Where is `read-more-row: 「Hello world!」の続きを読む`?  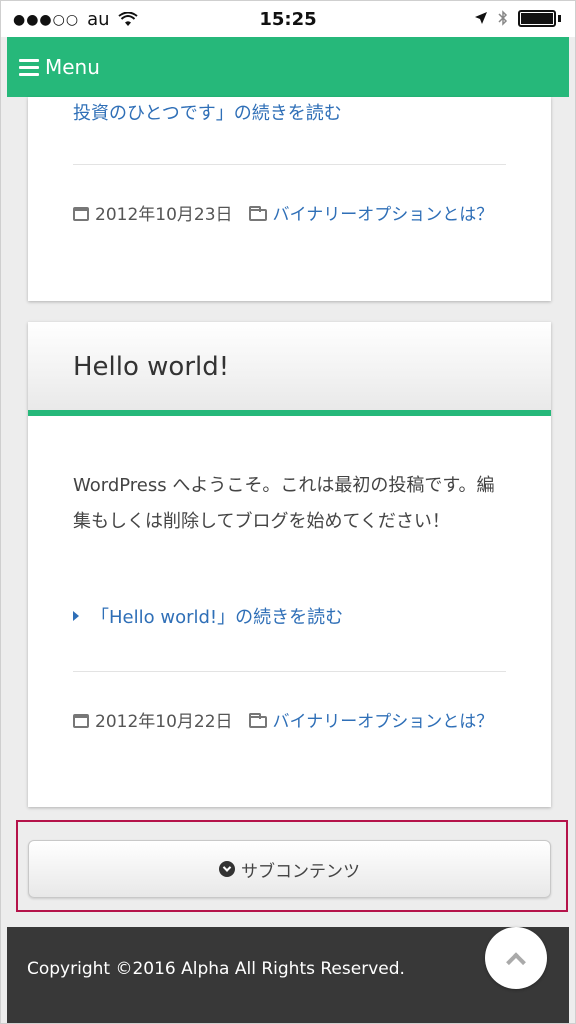 read-more-row: 「Hello world!」の続きを読む is located at coordinates (208, 616).